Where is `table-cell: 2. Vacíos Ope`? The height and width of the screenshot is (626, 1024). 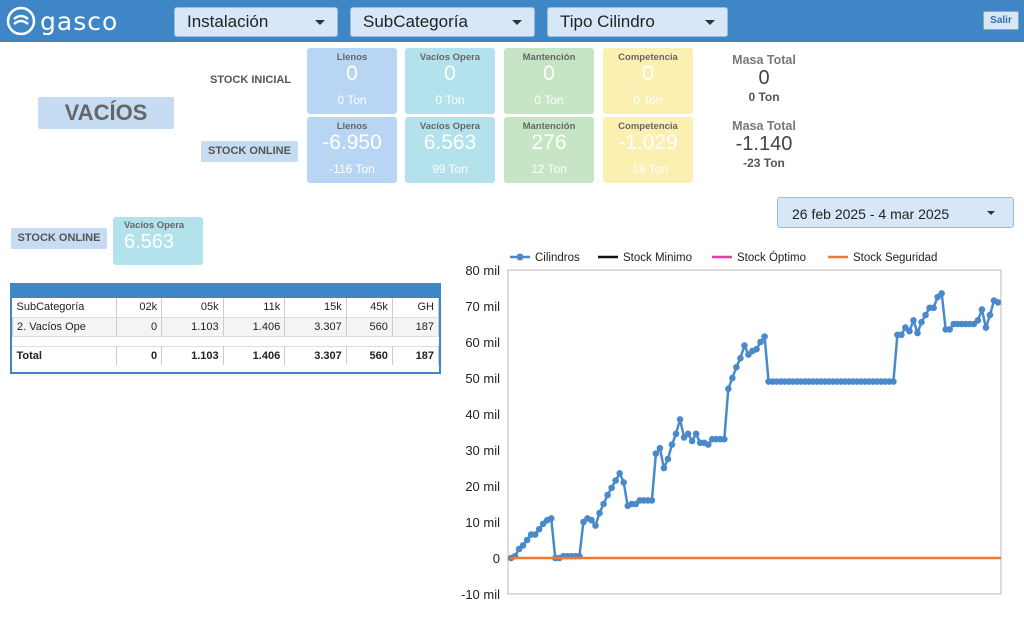
table-cell: 2. Vacíos Ope is located at coordinates (64, 326).